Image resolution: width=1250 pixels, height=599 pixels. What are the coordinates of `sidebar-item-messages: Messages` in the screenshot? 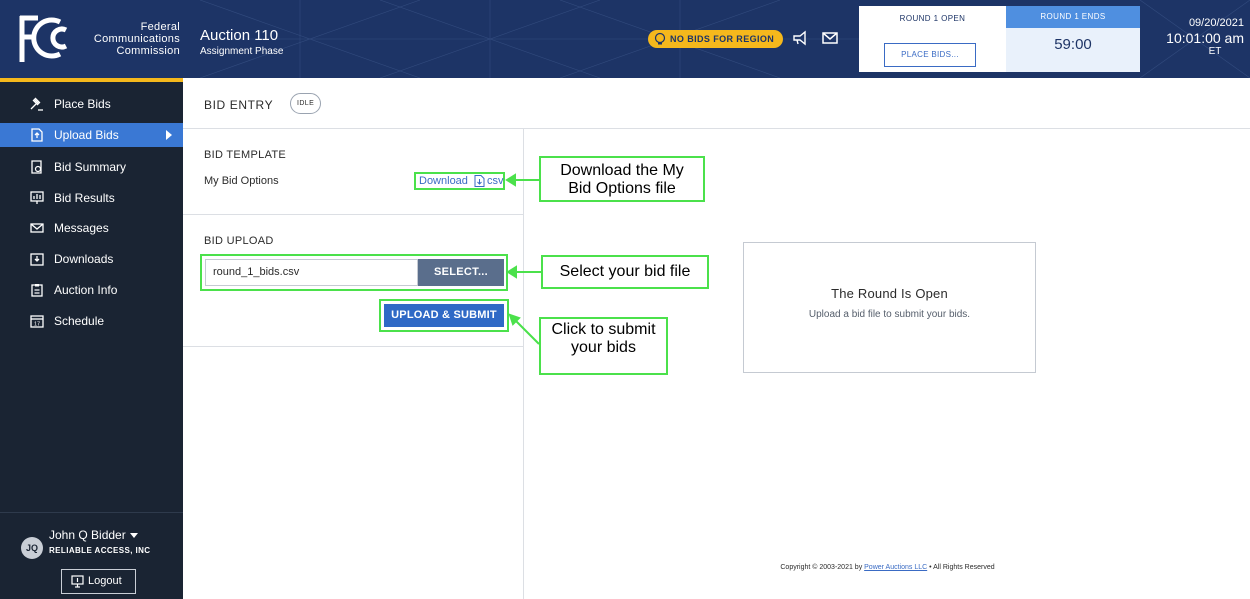 It's located at (91, 228).